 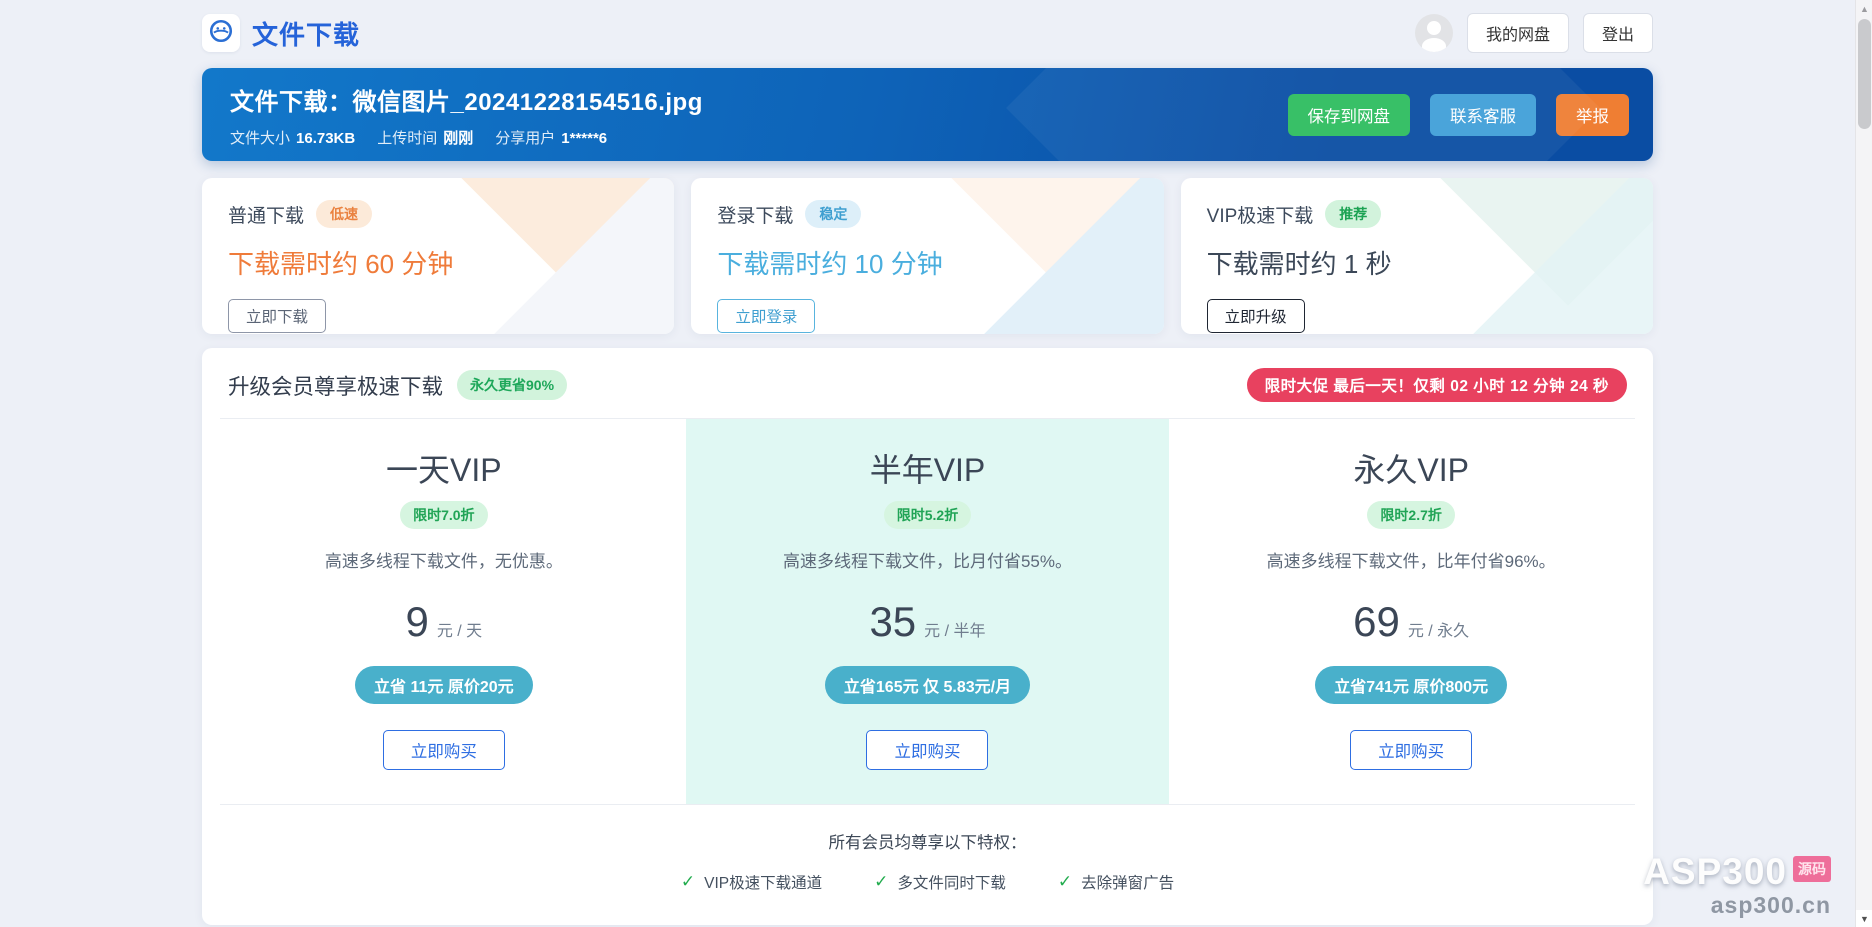 I want to click on plan-price: 9 元 / 天, so click(x=444, y=622).